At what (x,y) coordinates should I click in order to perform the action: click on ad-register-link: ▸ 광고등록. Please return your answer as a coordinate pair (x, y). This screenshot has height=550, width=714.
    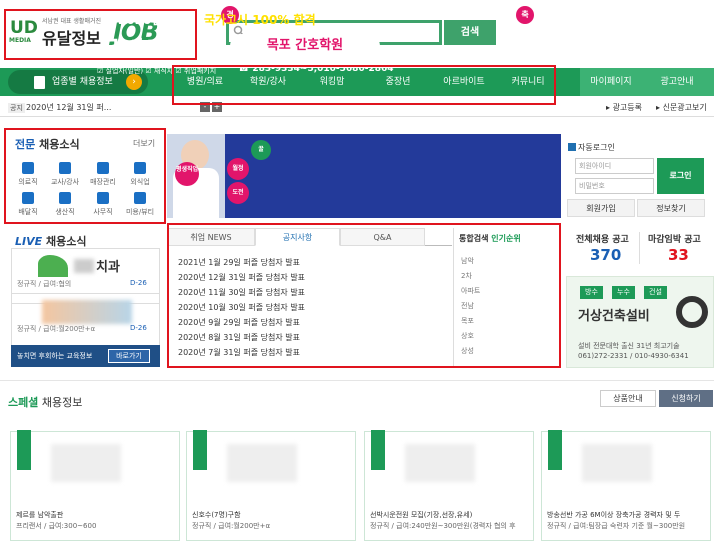
    Looking at the image, I should click on (624, 107).